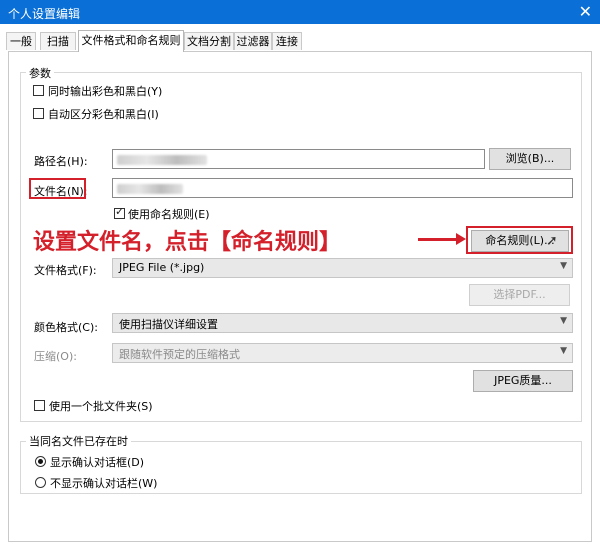 The image size is (600, 548). What do you see at coordinates (38, 90) in the screenshot?
I see `color-bw-checkbox` at bounding box center [38, 90].